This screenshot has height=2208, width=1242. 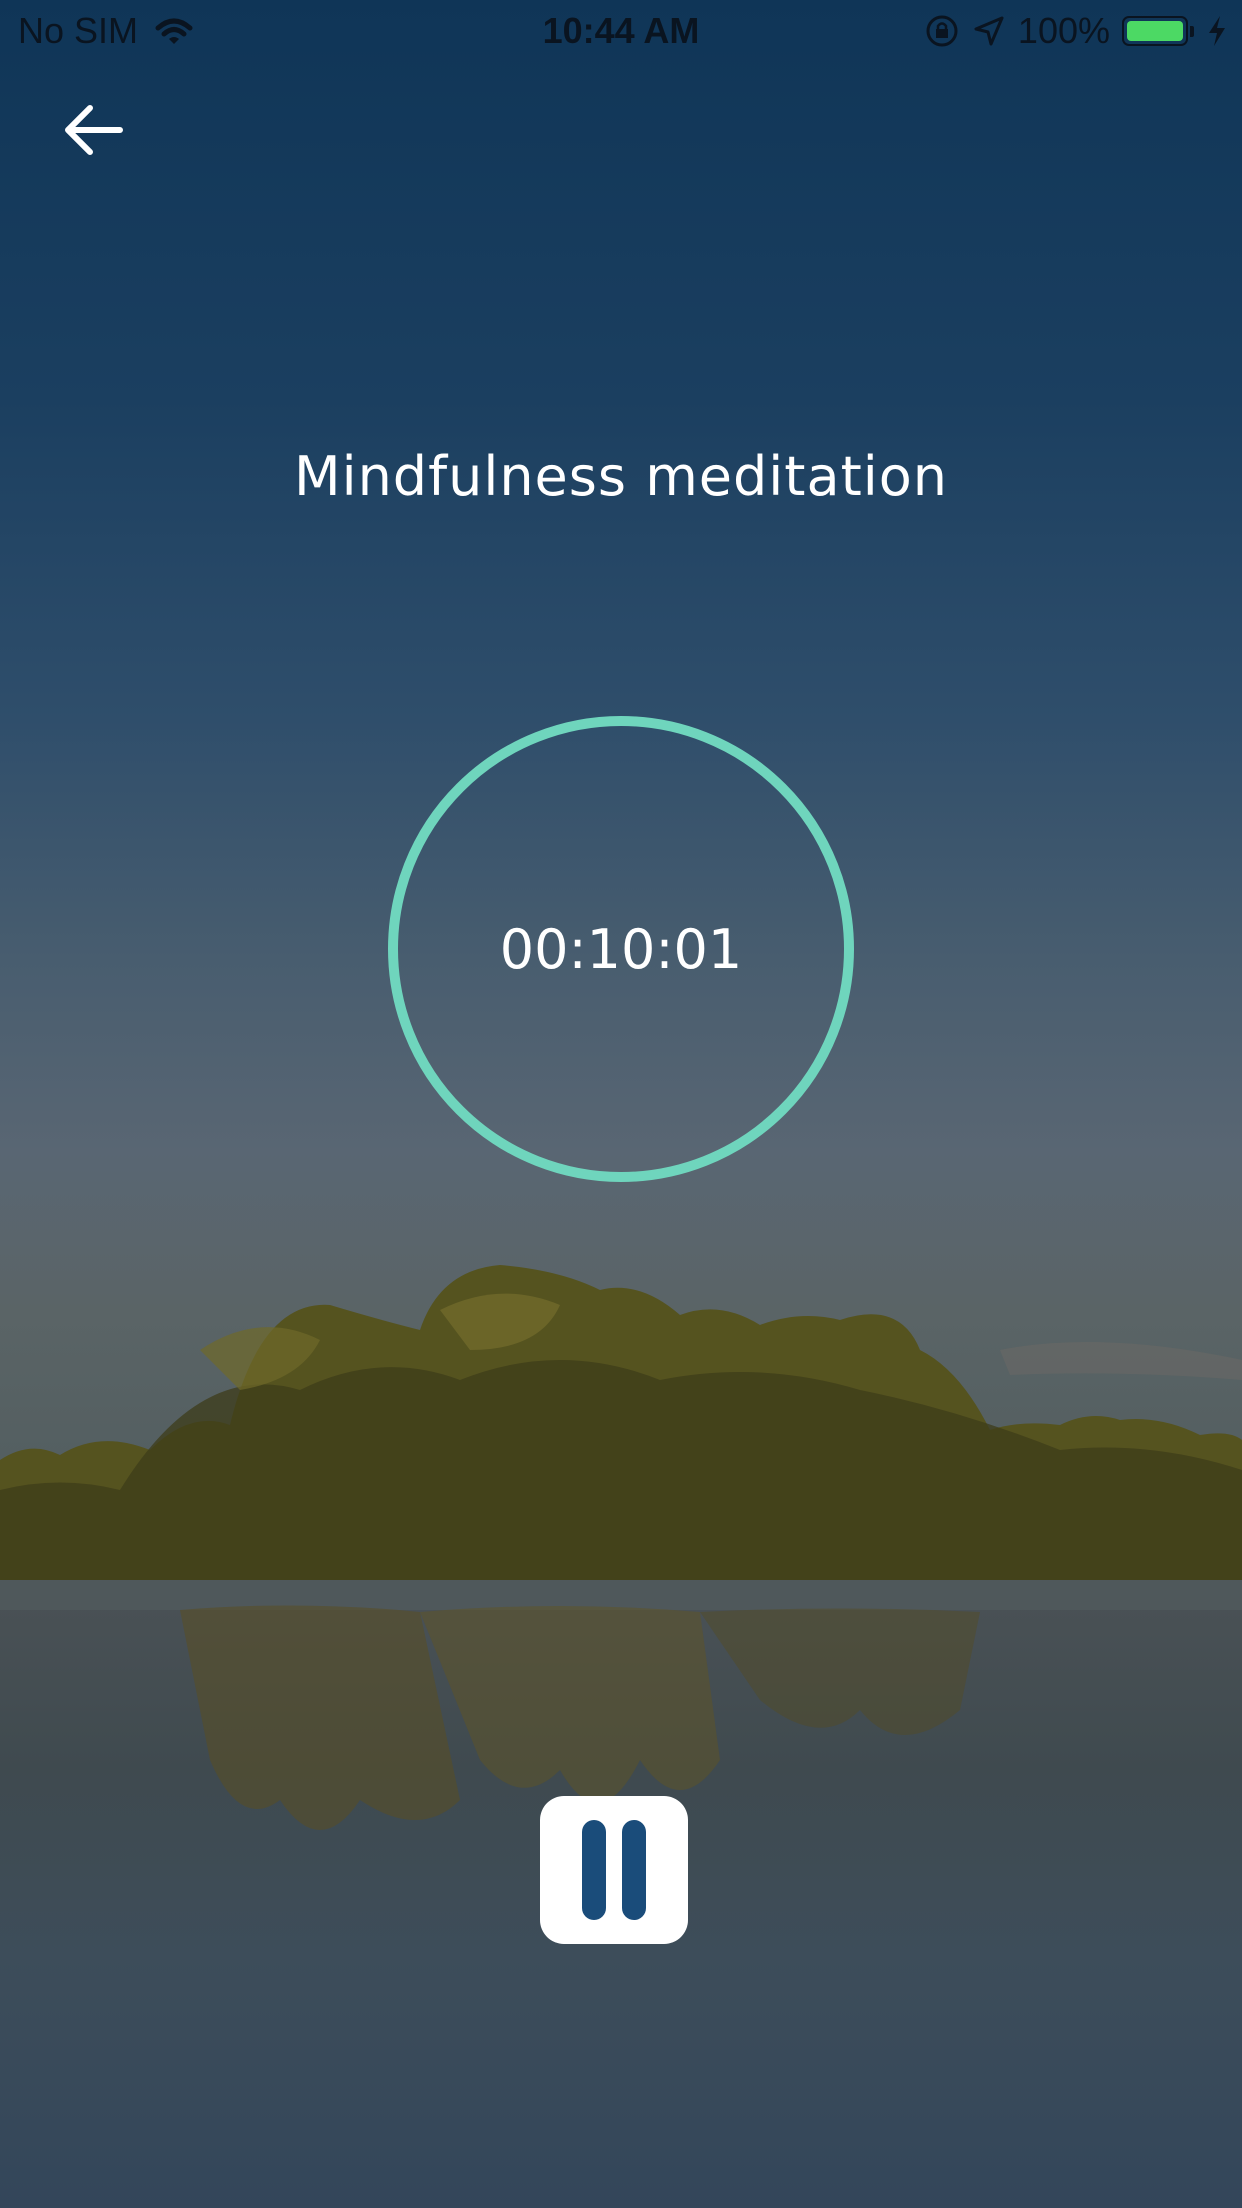 I want to click on pause-icon, so click(x=594, y=1870).